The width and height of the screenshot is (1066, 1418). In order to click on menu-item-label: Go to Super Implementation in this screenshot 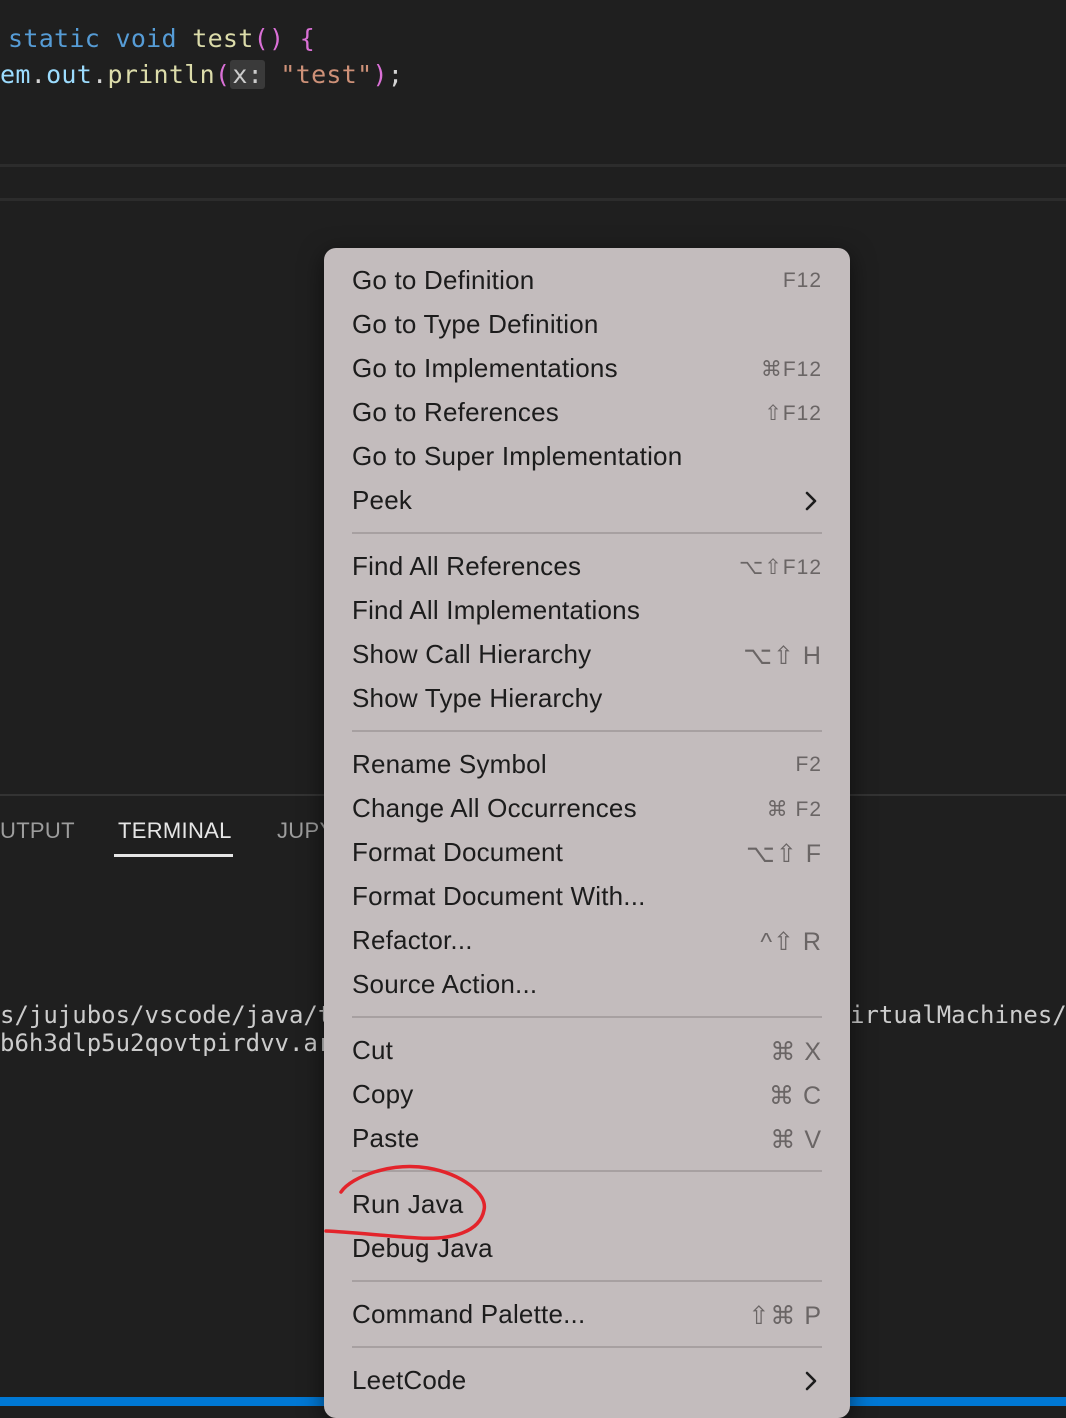, I will do `click(517, 456)`.